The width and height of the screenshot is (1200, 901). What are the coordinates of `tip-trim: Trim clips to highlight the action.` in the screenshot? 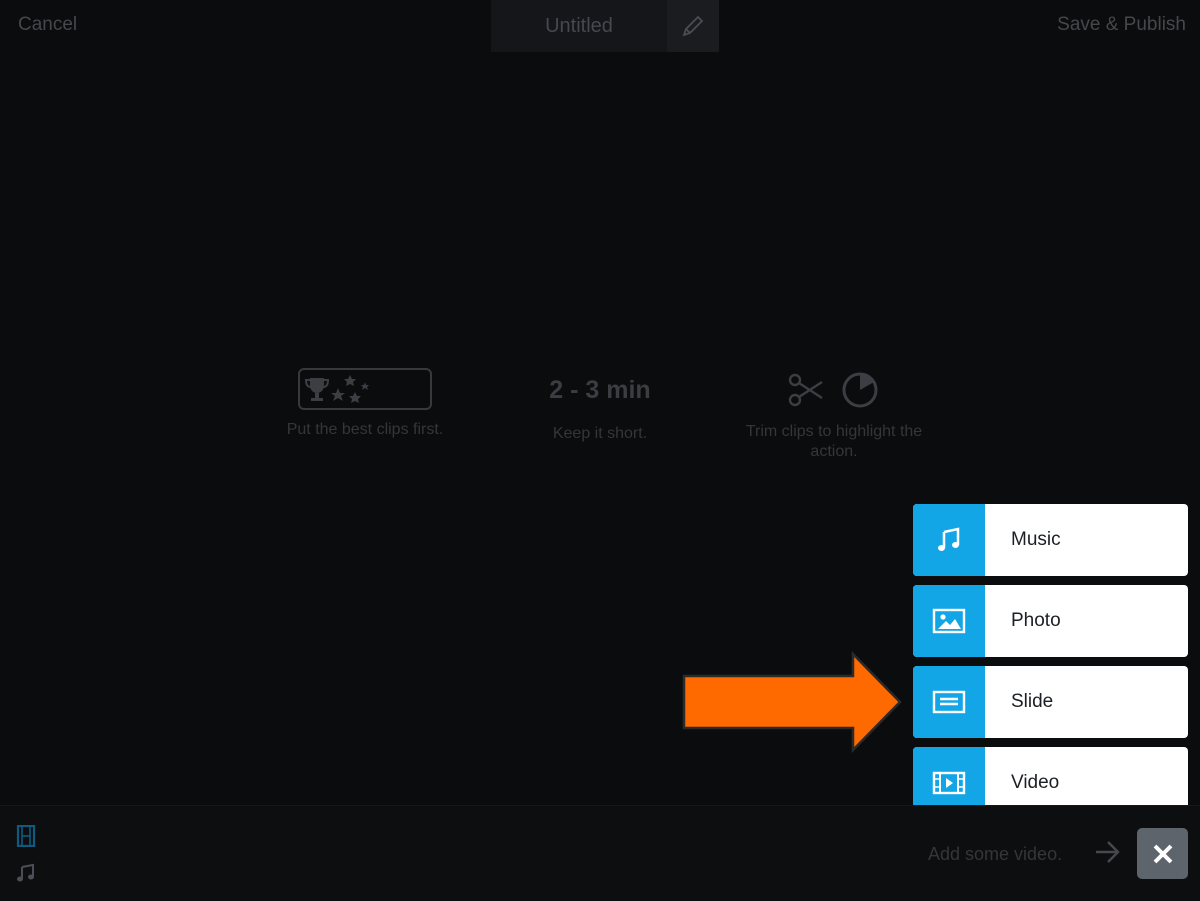 It's located at (834, 415).